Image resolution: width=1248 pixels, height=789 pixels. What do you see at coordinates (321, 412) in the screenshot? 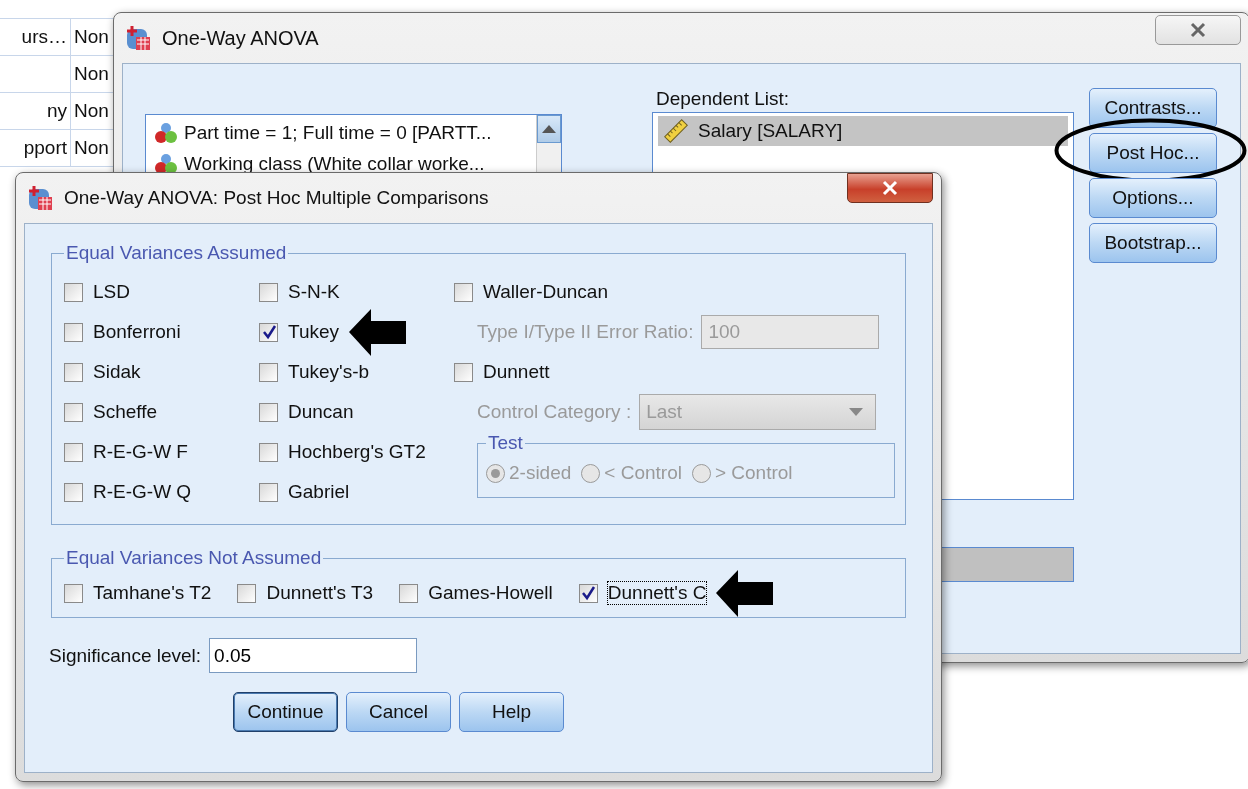
I see `option-label: Duncan` at bounding box center [321, 412].